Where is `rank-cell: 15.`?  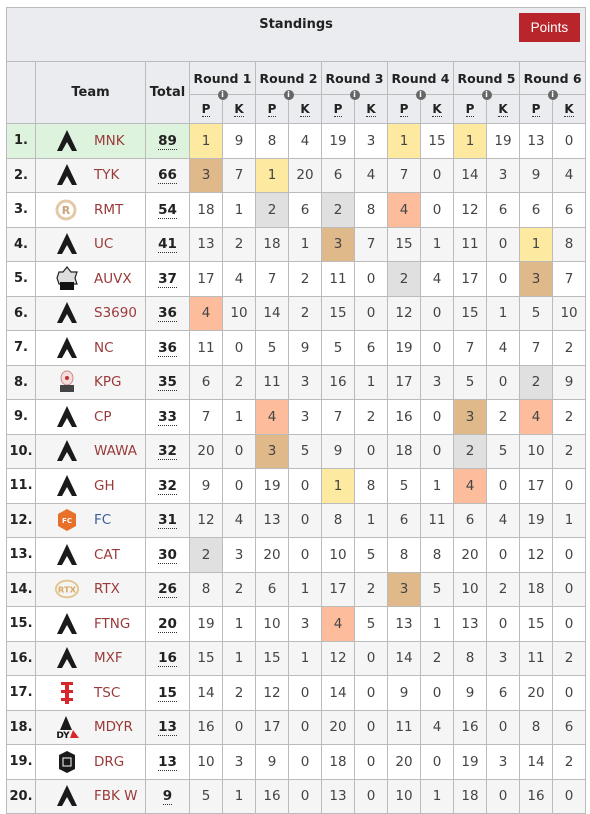
rank-cell: 15. is located at coordinates (21, 624).